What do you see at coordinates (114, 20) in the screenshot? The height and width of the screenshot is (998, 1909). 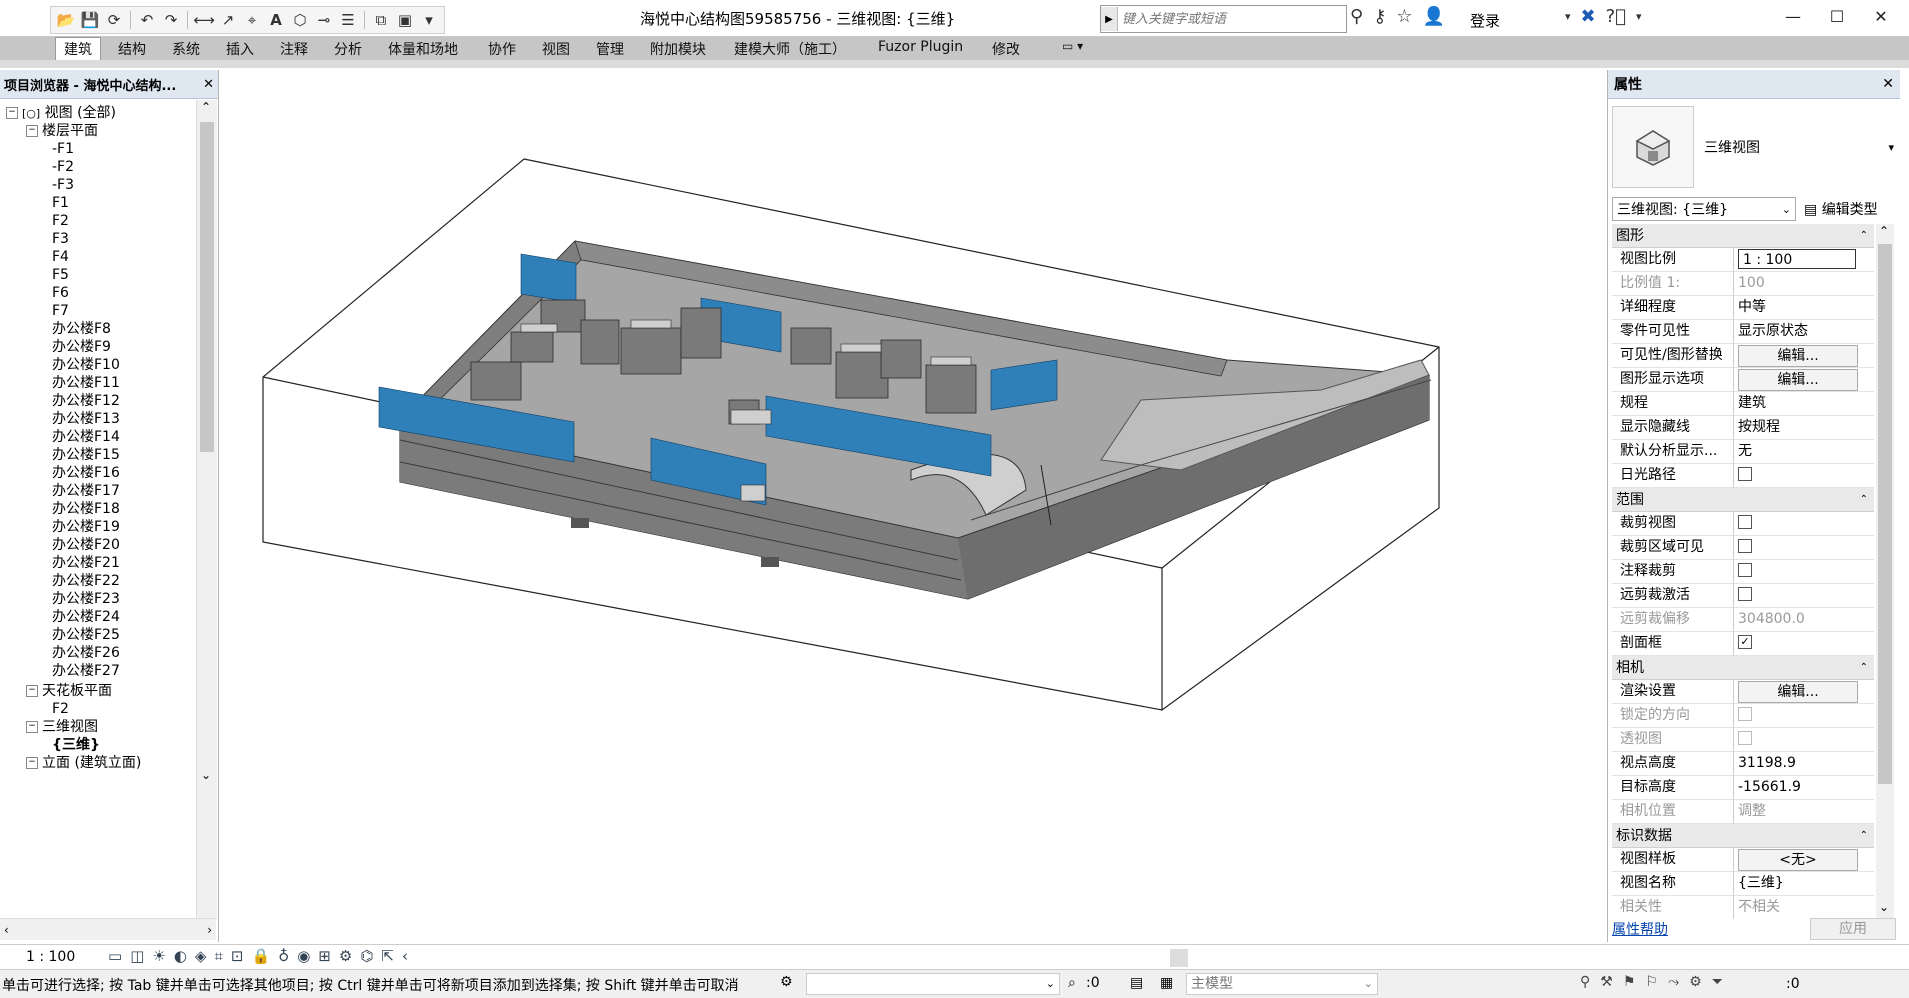 I see `sync-icon: ⟳` at bounding box center [114, 20].